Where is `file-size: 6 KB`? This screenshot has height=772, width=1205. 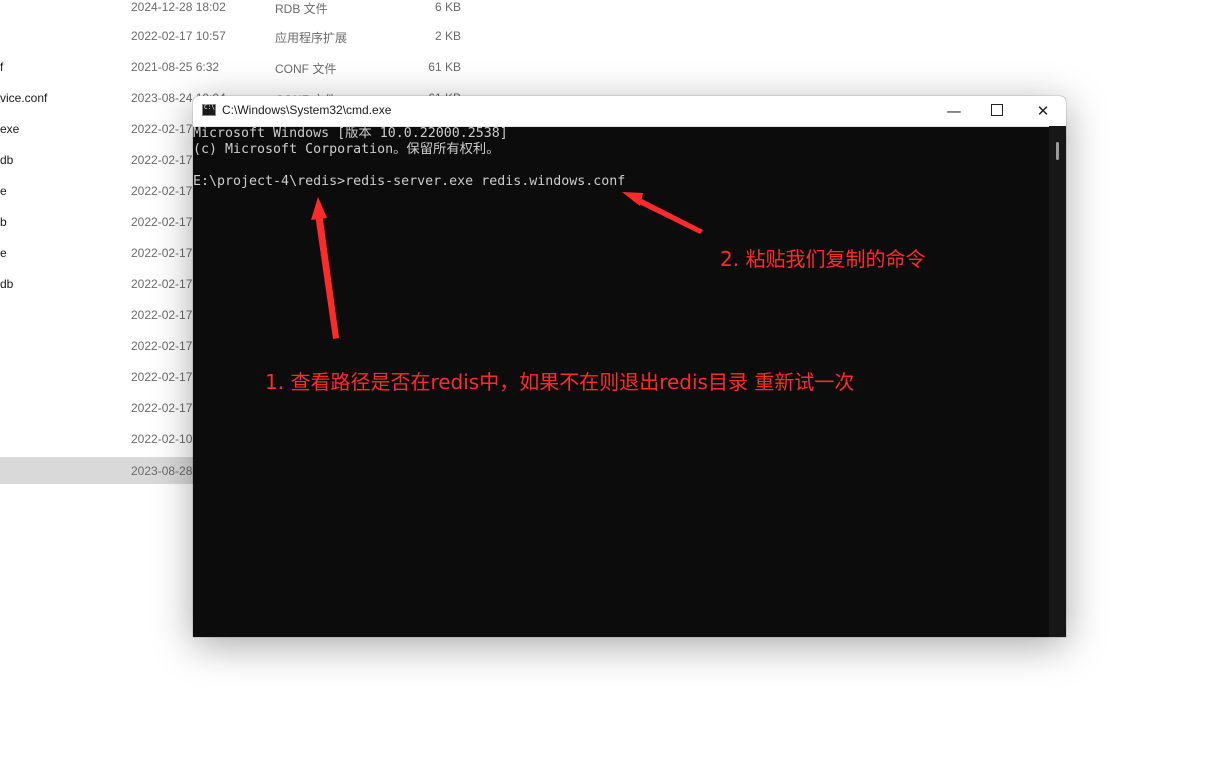
file-size: 6 KB is located at coordinates (447, 7).